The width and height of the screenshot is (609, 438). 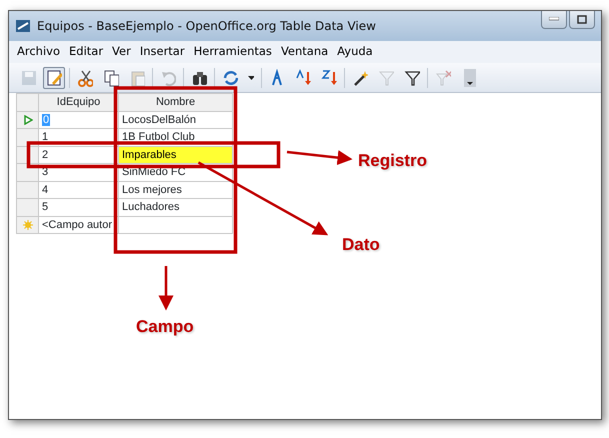 What do you see at coordinates (230, 77) in the screenshot?
I see `refresh-icon` at bounding box center [230, 77].